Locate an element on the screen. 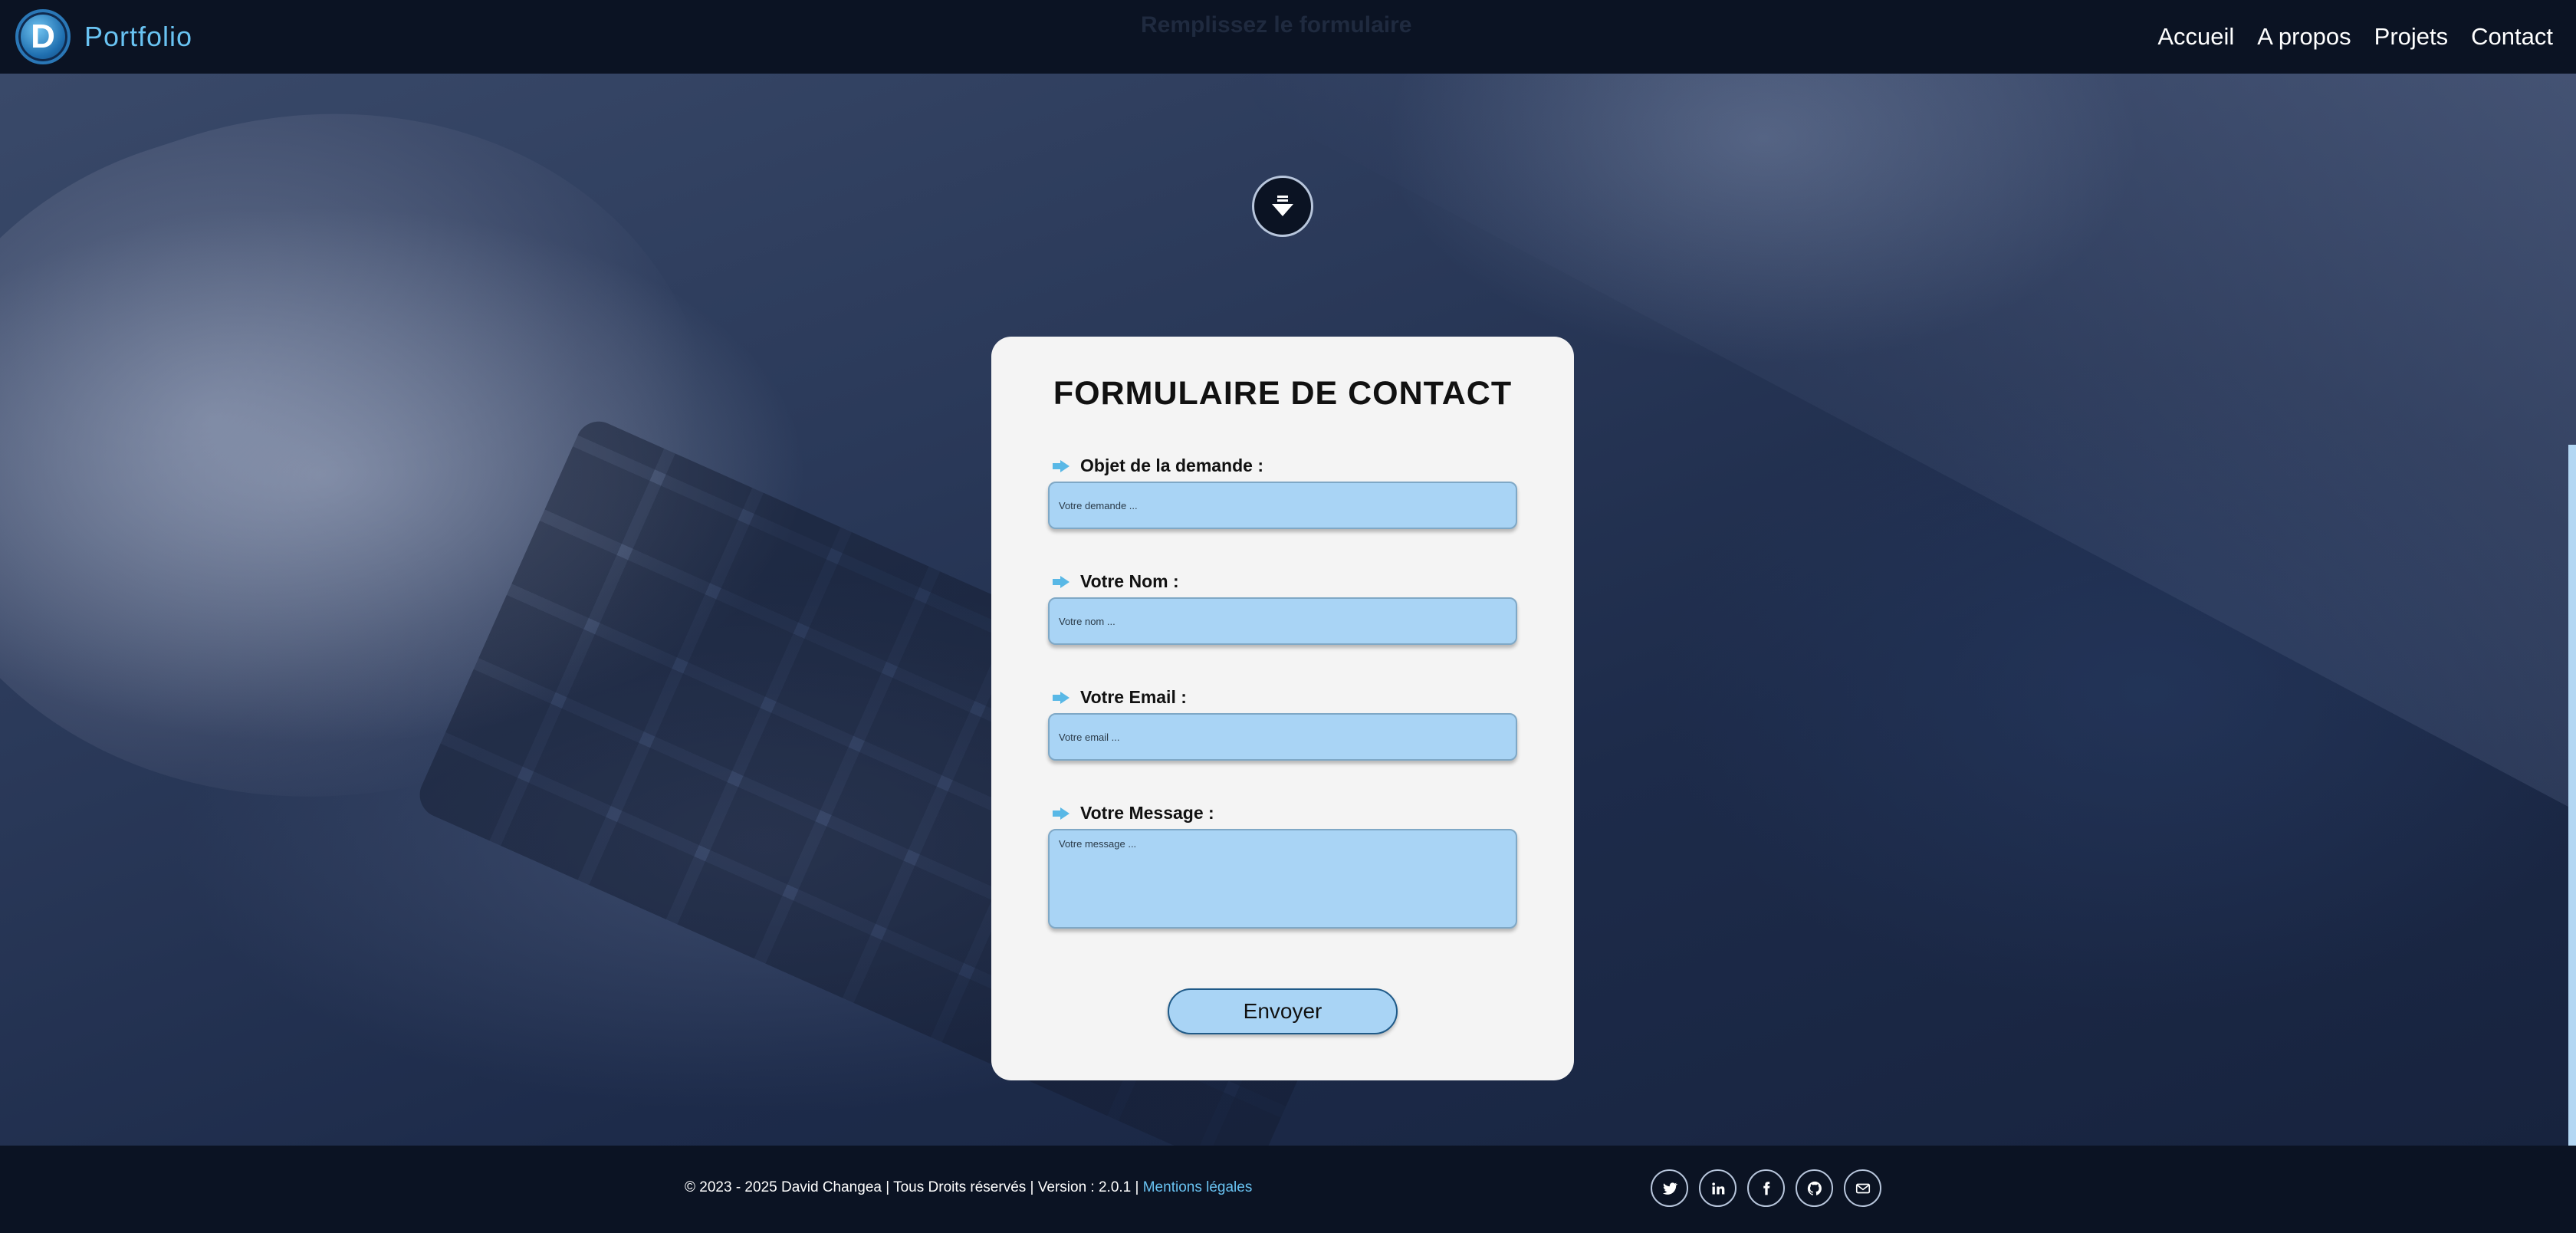  name-input is located at coordinates (1282, 621).